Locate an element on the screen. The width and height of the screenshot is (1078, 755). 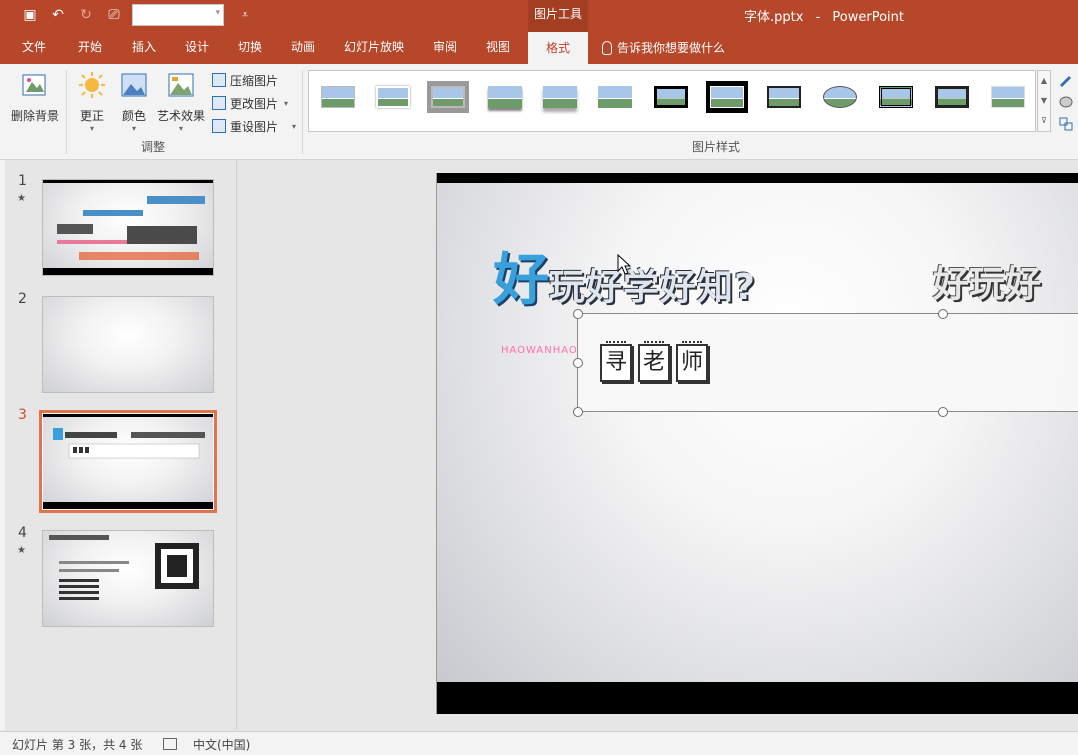
save-icon: ▣ is located at coordinates (30, 15).